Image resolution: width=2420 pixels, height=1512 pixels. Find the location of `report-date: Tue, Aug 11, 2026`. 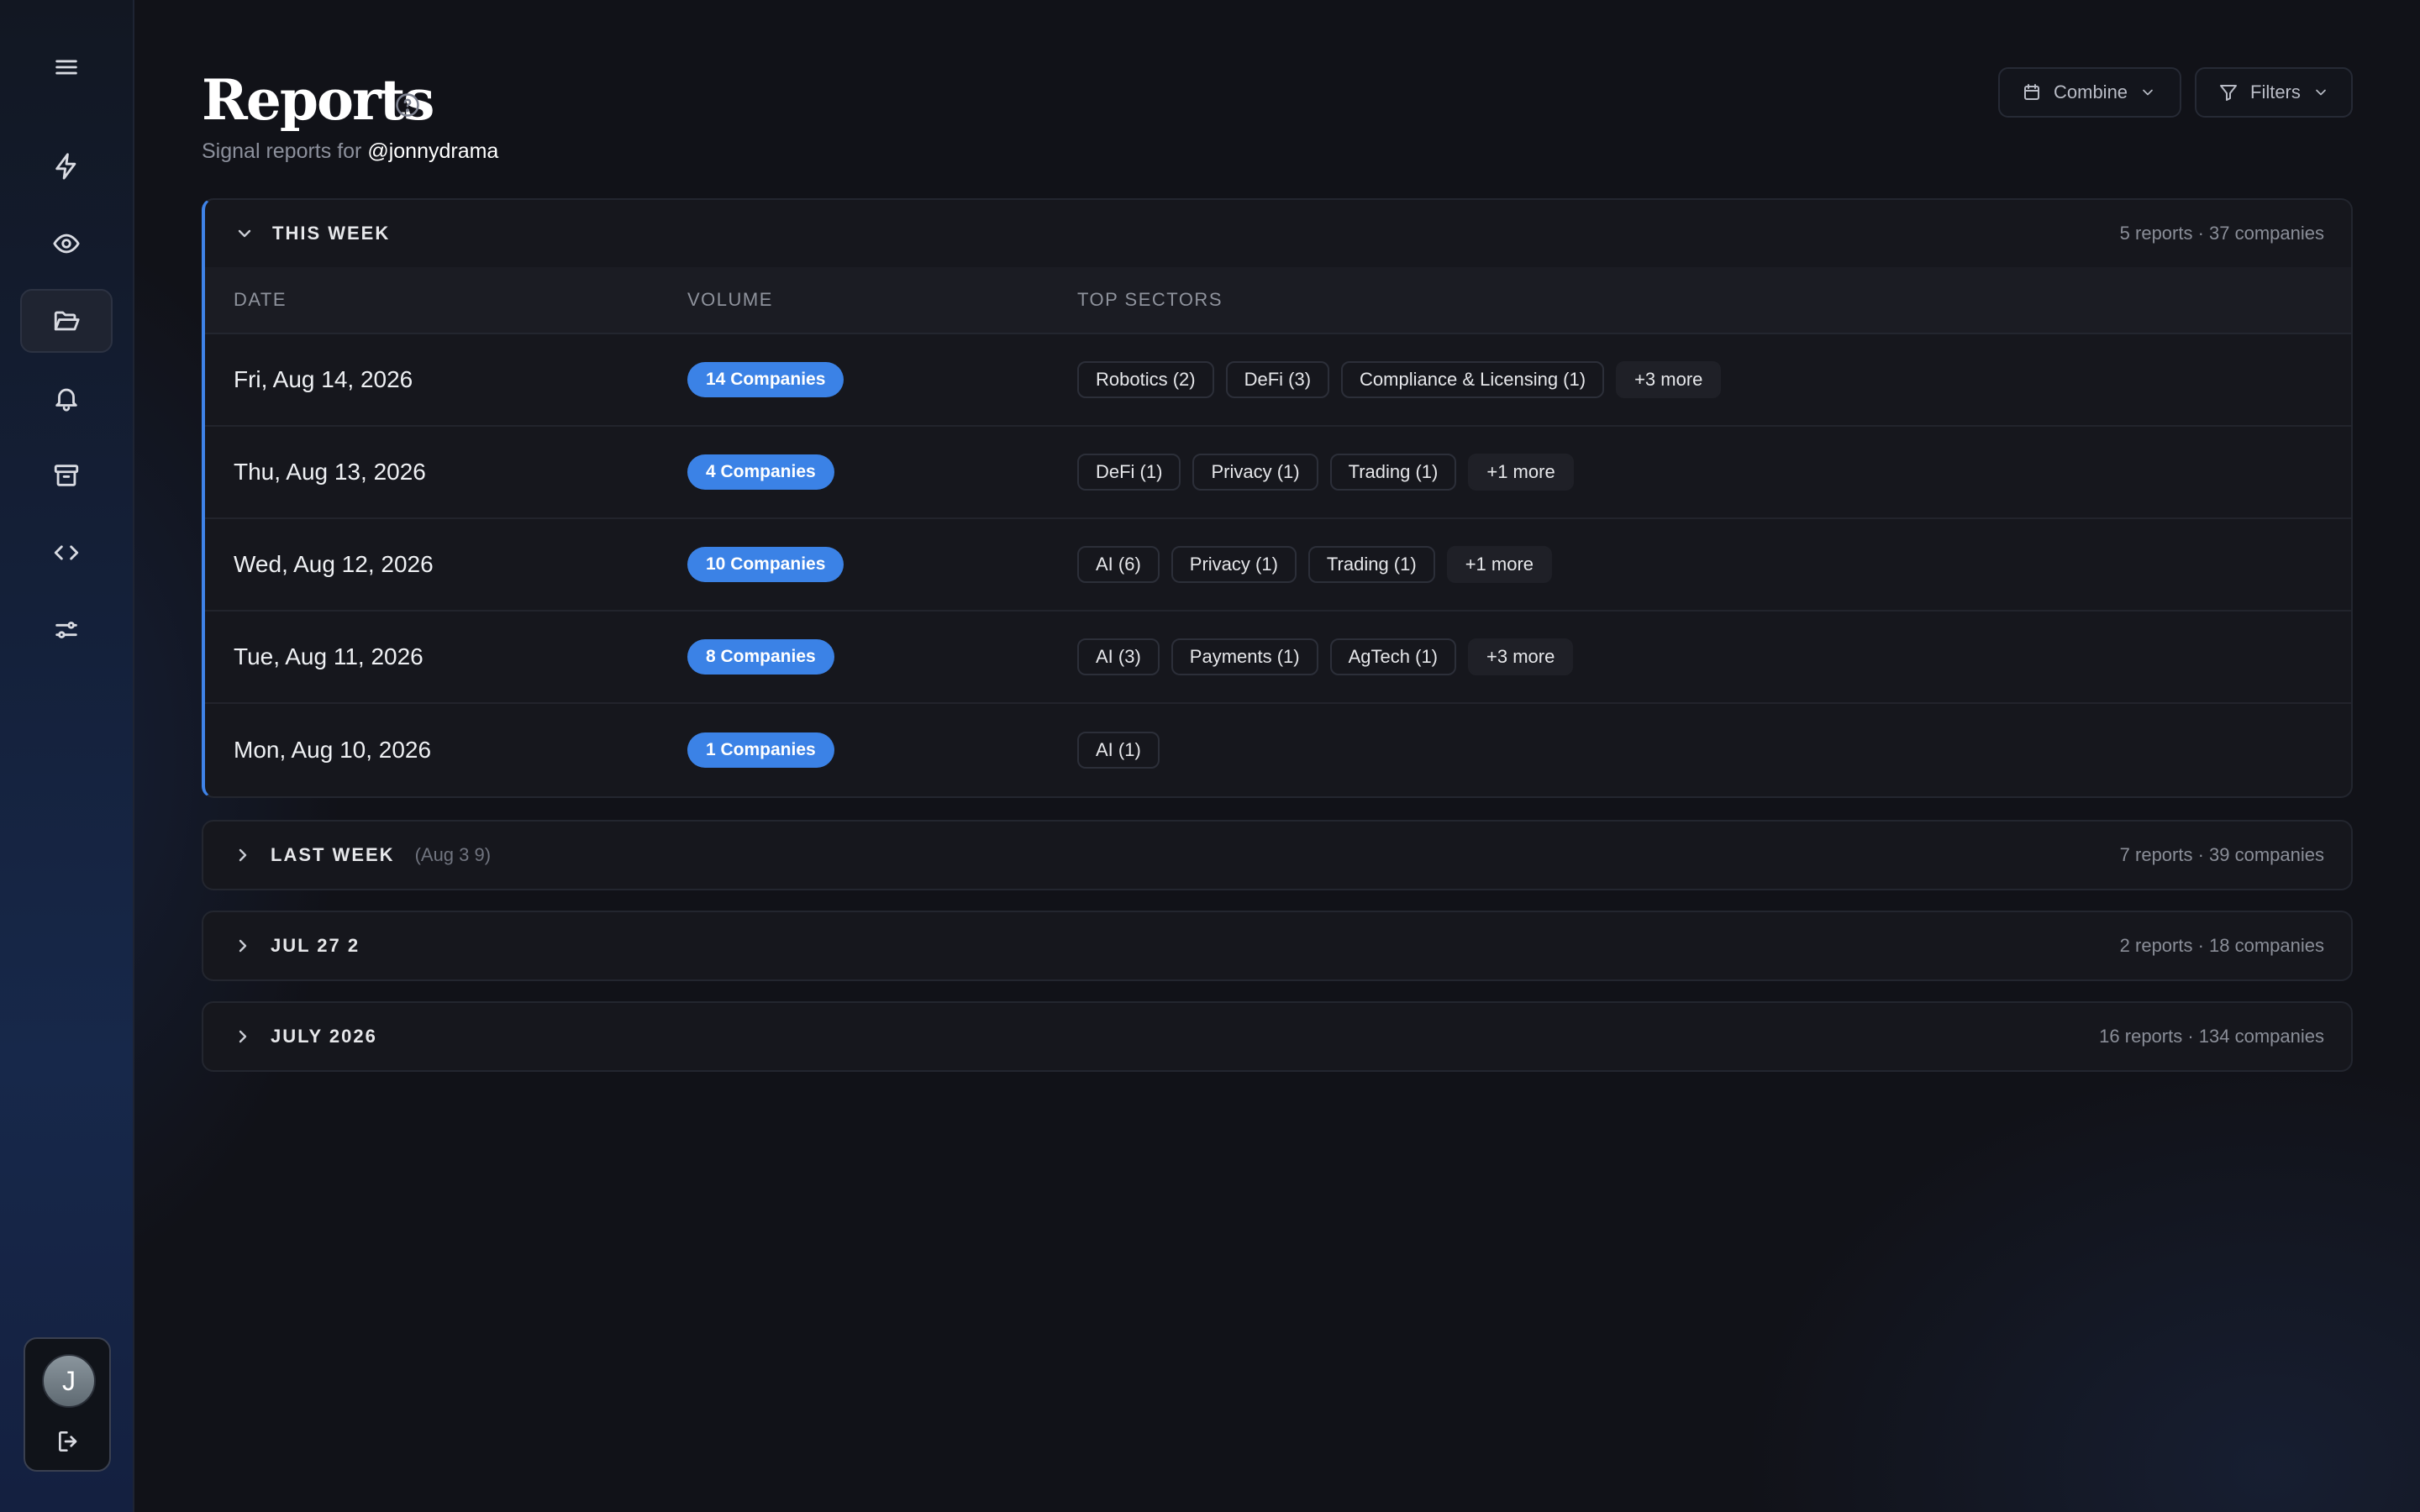

report-date: Tue, Aug 11, 2026 is located at coordinates (329, 656).